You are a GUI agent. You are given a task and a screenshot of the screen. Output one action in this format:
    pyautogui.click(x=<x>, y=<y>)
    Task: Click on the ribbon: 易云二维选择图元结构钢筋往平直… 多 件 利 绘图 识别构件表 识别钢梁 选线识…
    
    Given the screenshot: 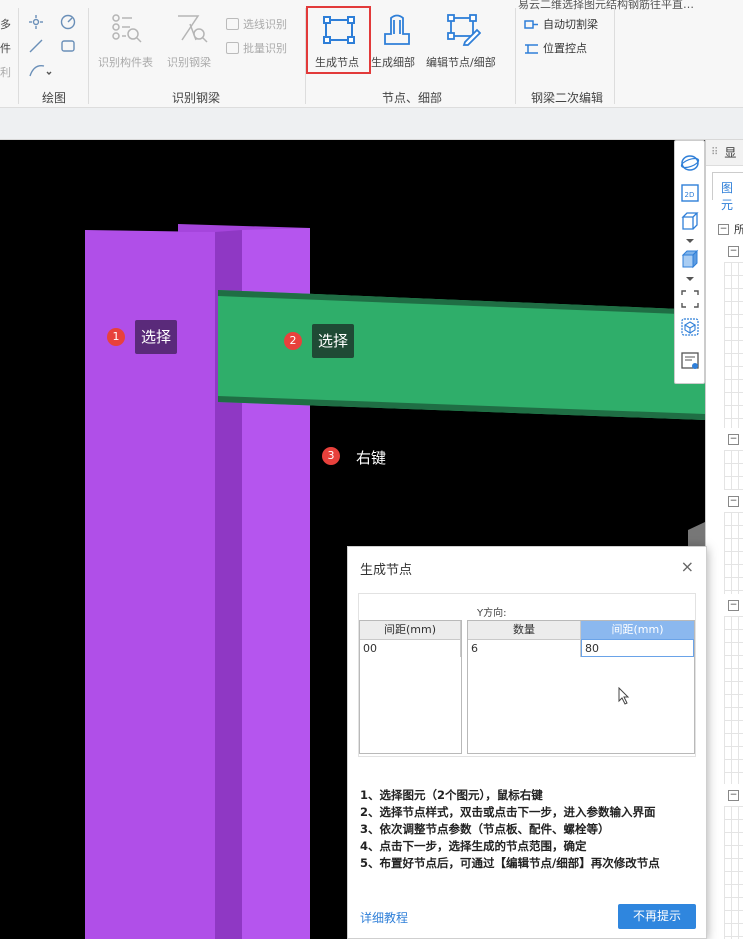 What is the action you would take?
    pyautogui.click(x=371, y=54)
    